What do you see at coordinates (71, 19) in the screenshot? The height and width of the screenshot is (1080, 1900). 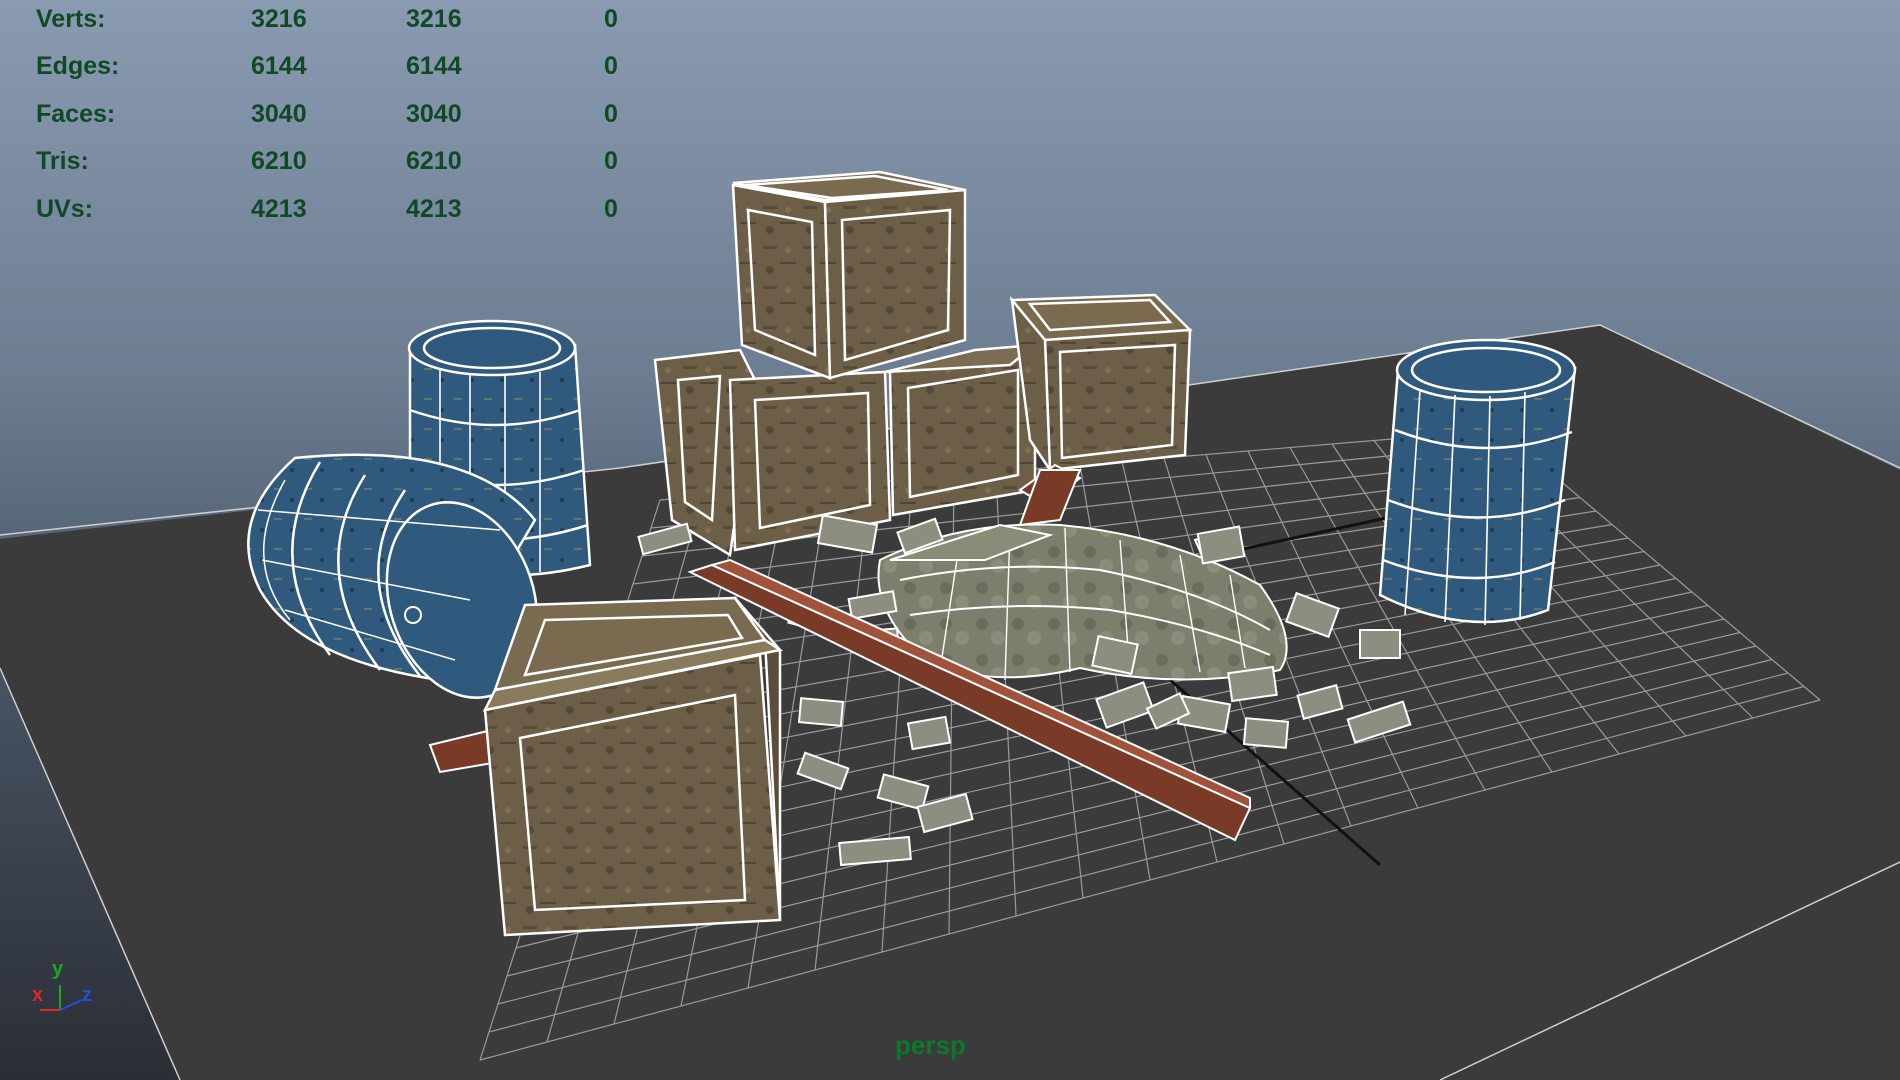 I see `hud-label: Verts:` at bounding box center [71, 19].